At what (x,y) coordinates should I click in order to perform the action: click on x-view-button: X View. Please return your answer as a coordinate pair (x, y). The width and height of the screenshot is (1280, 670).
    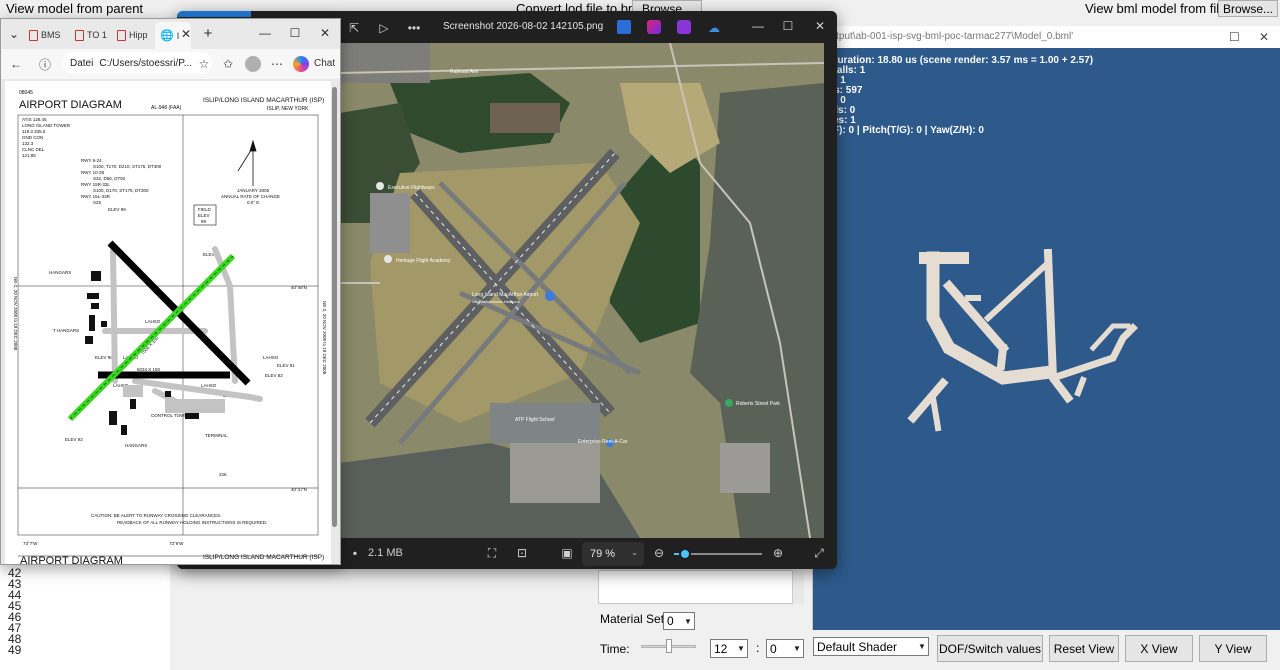
    Looking at the image, I should click on (1159, 648).